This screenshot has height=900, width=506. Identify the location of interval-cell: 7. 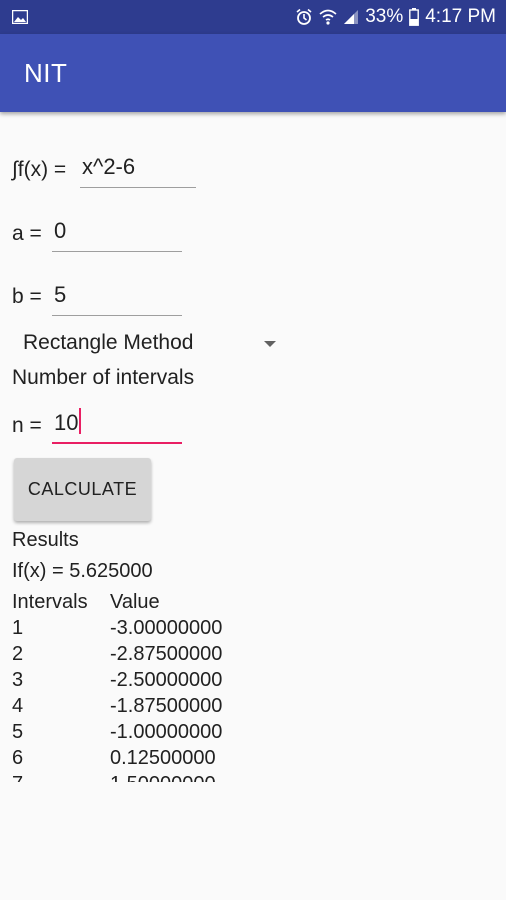
(61, 778).